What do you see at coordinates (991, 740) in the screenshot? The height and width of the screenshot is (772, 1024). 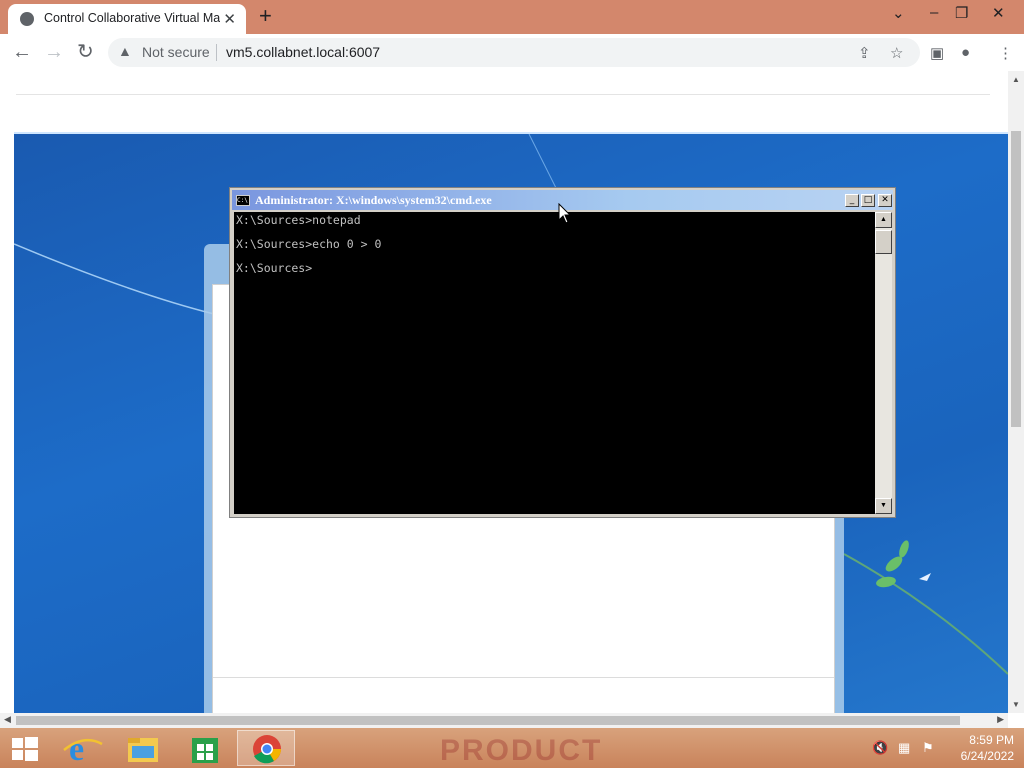 I see `clock-time: 8:59 PM` at bounding box center [991, 740].